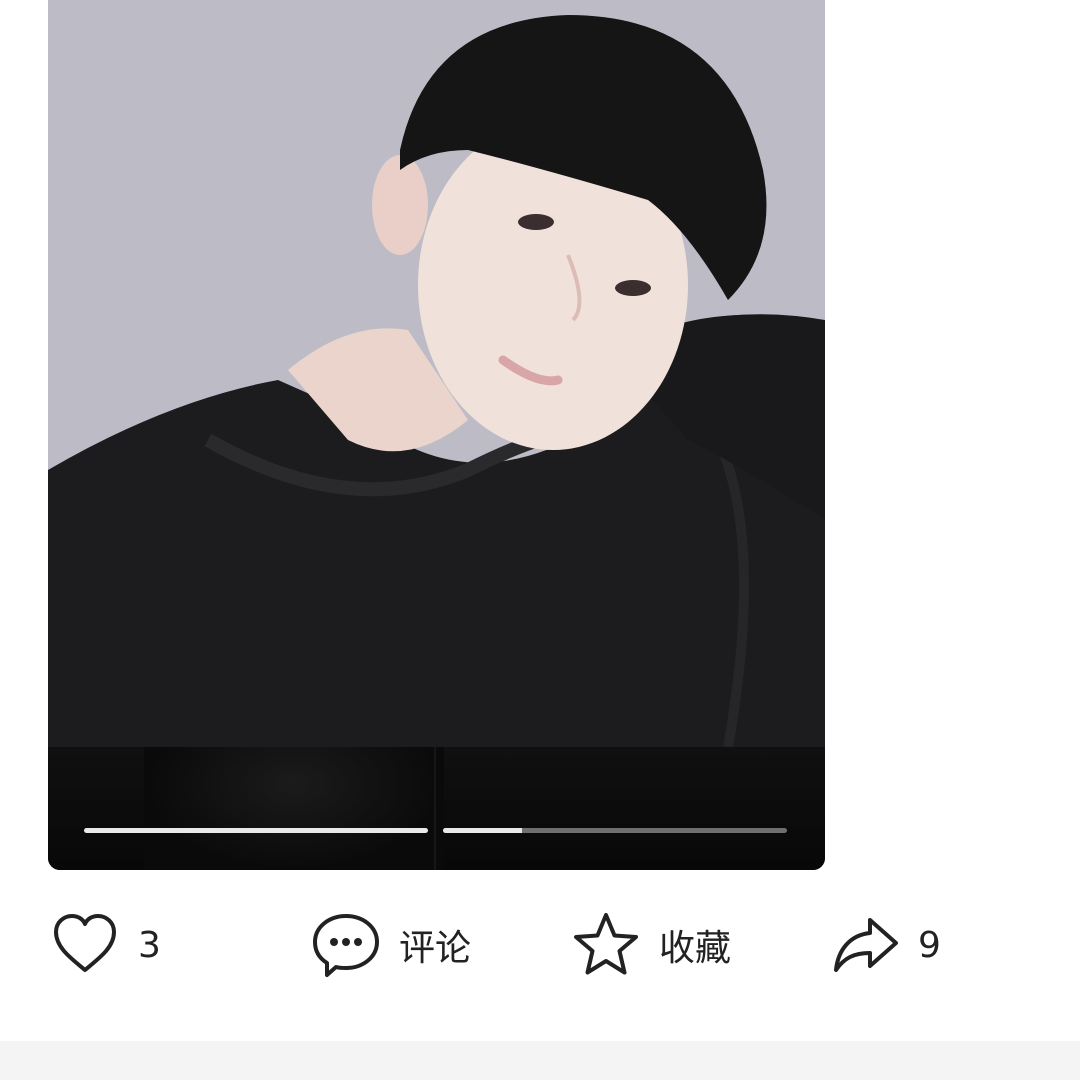  I want to click on footer-separator, so click(540, 1060).